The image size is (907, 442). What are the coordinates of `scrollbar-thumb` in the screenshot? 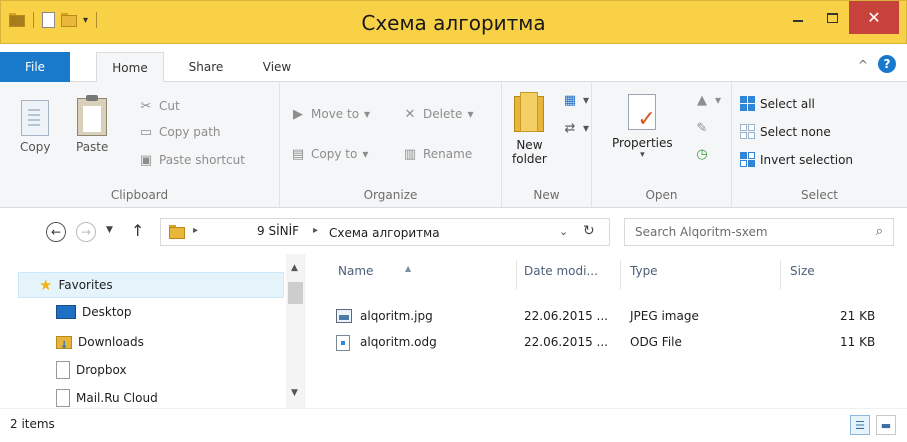 It's located at (295, 293).